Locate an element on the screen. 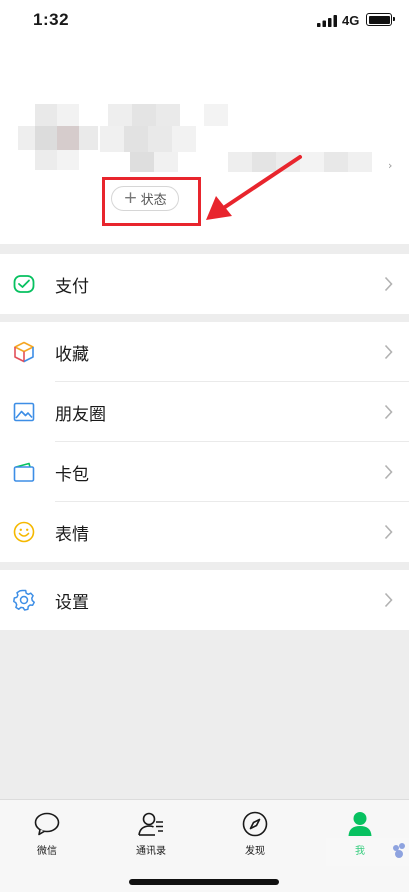 The image size is (409, 892). favorites-cube-icon is located at coordinates (24, 352).